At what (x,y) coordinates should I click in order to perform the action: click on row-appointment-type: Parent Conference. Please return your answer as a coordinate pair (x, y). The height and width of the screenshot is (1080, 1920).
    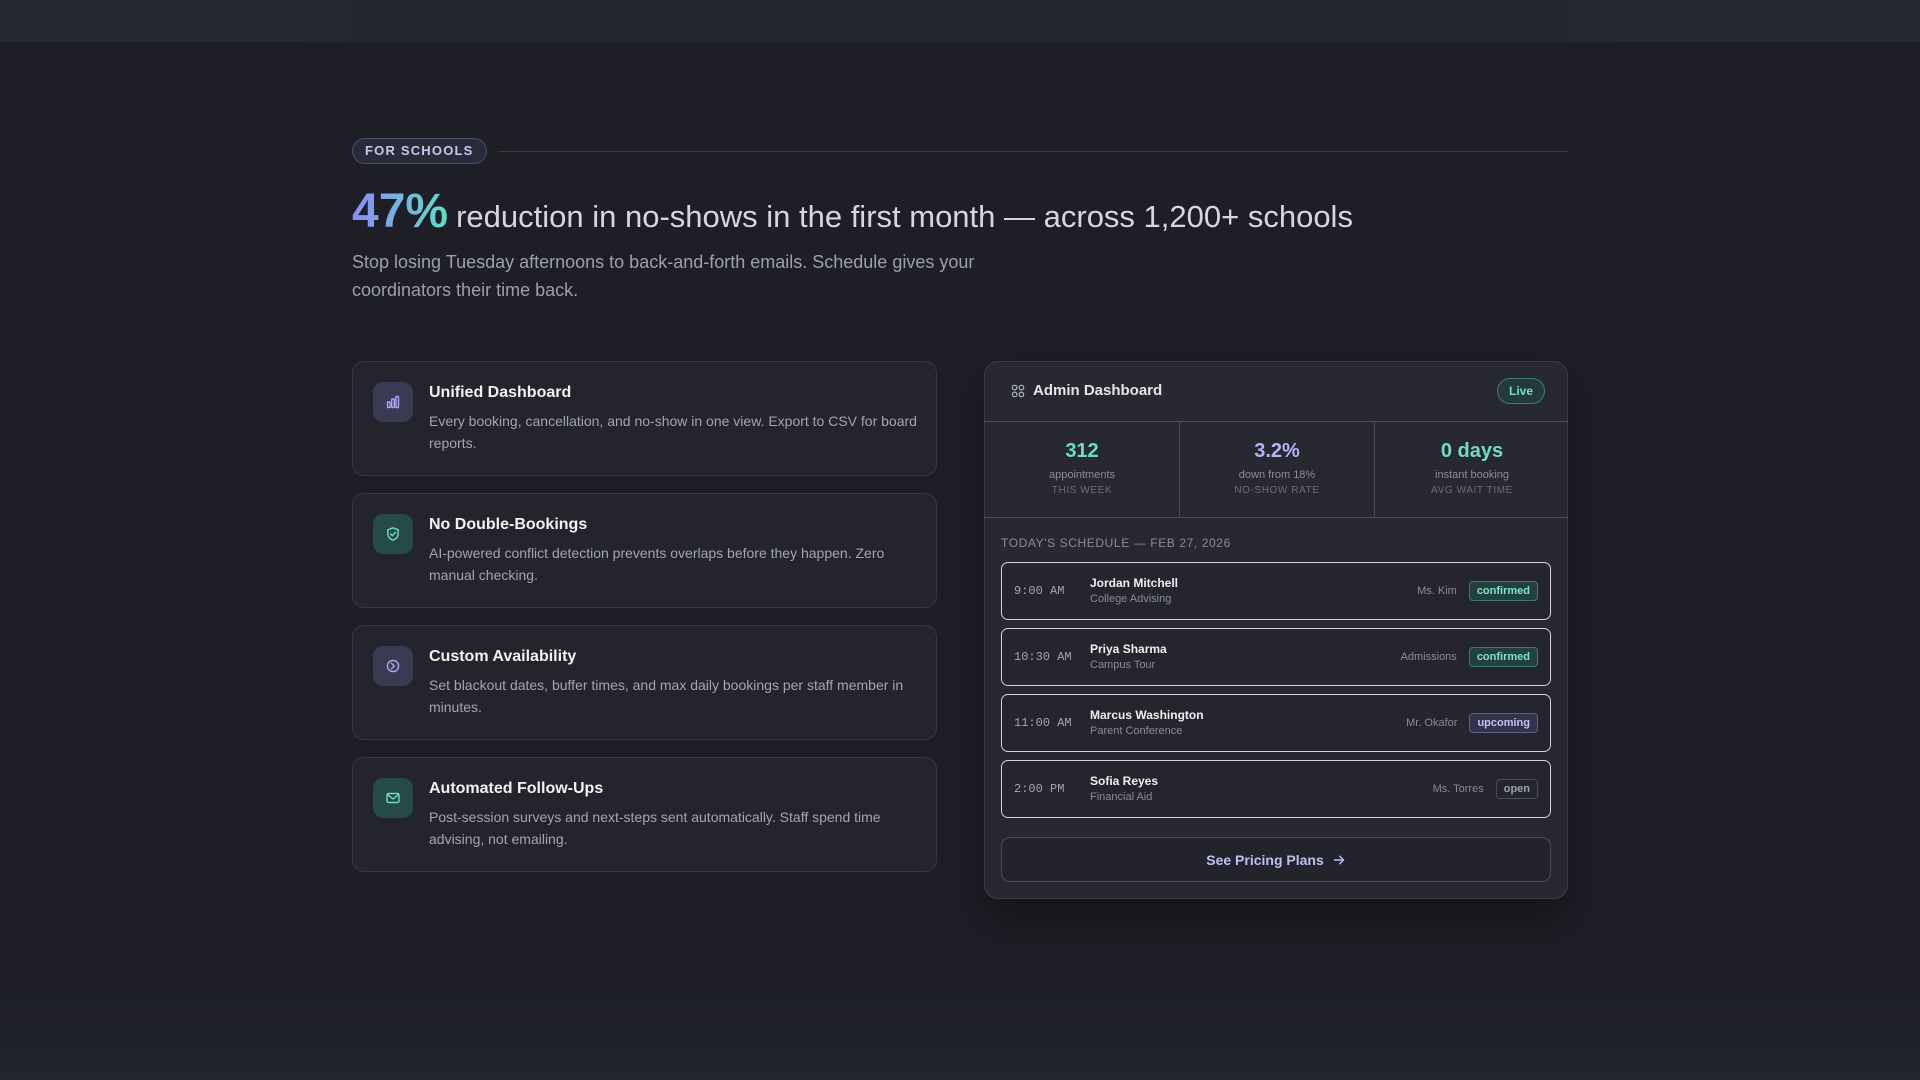
    Looking at the image, I should click on (1136, 731).